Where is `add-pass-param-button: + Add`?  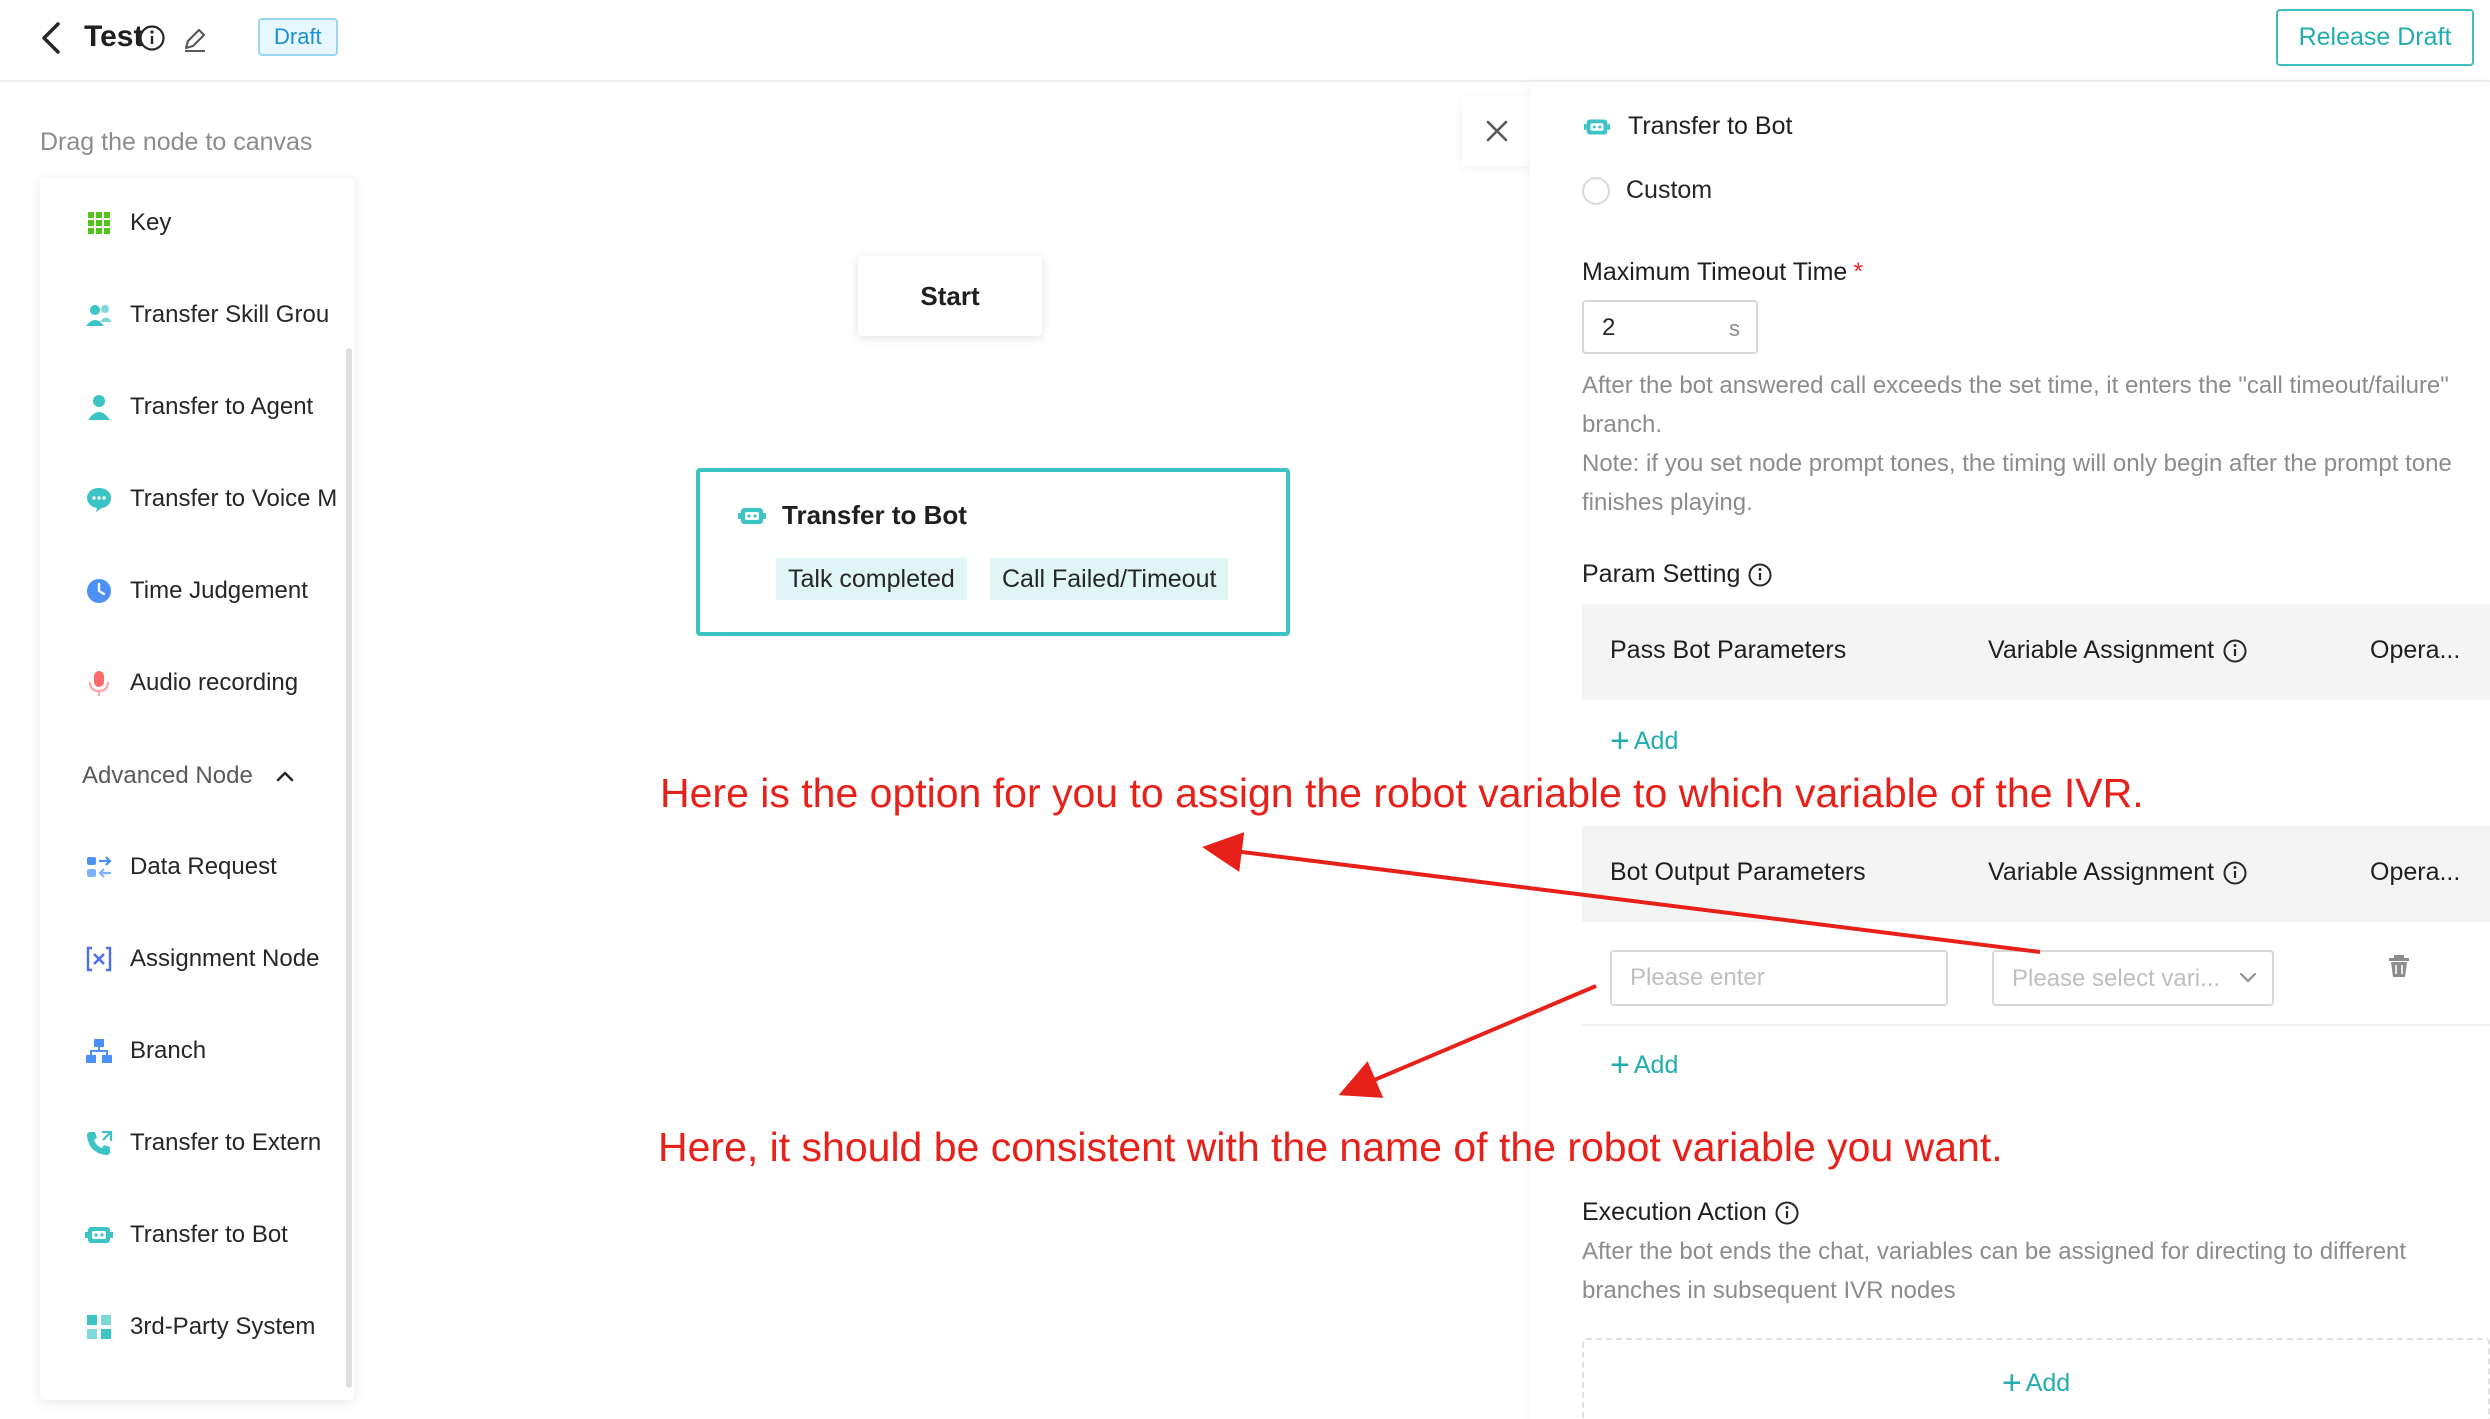 add-pass-param-button: + Add is located at coordinates (1644, 741).